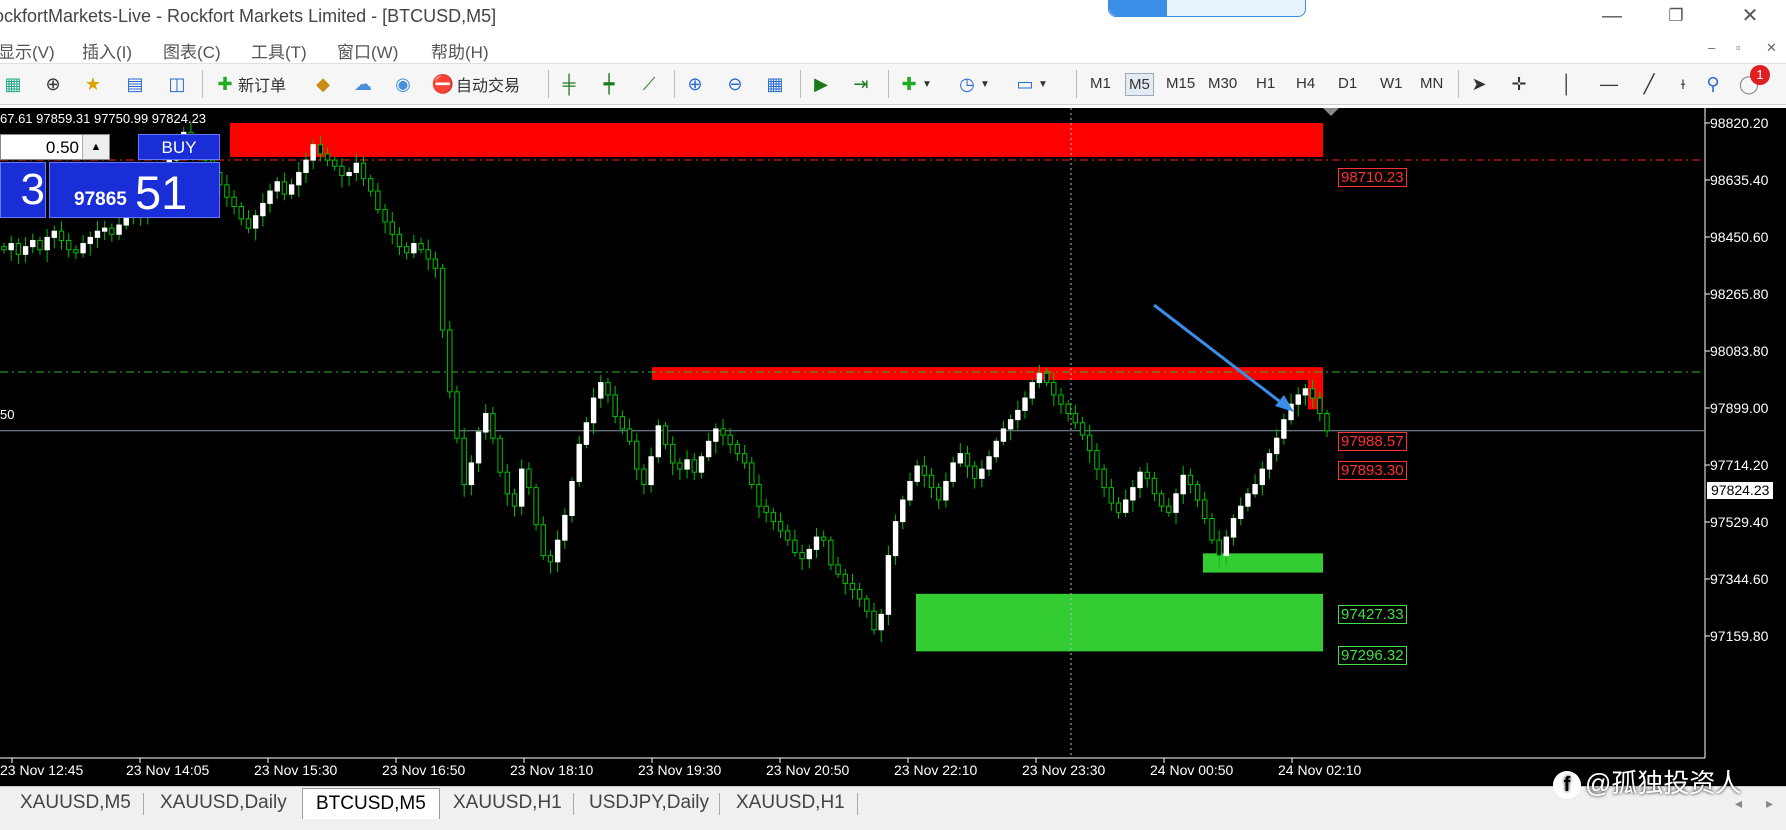 Image resolution: width=1786 pixels, height=830 pixels. I want to click on trendline-button: ╱, so click(1649, 84).